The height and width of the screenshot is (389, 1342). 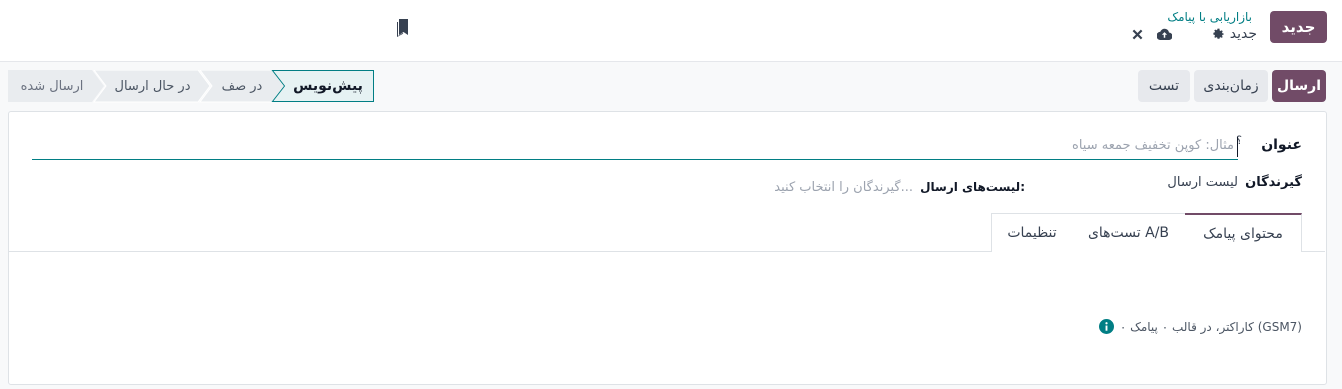 I want to click on schedule-button: زمان‌بندی, so click(x=1231, y=86).